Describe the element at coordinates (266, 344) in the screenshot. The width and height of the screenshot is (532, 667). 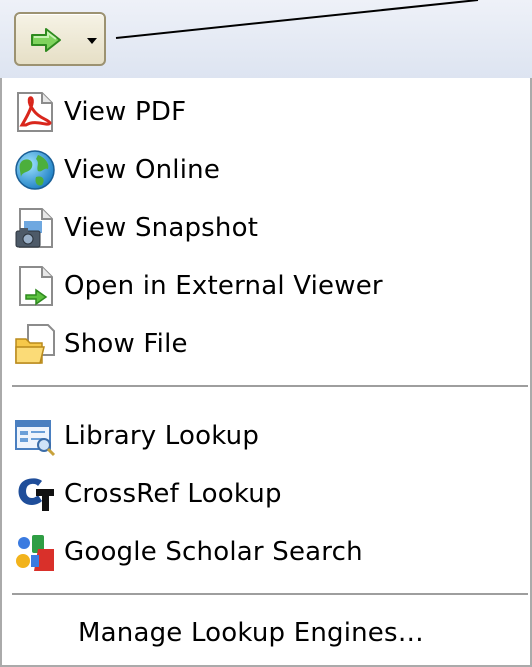
I see `menu-item-show-file: Show File` at that location.